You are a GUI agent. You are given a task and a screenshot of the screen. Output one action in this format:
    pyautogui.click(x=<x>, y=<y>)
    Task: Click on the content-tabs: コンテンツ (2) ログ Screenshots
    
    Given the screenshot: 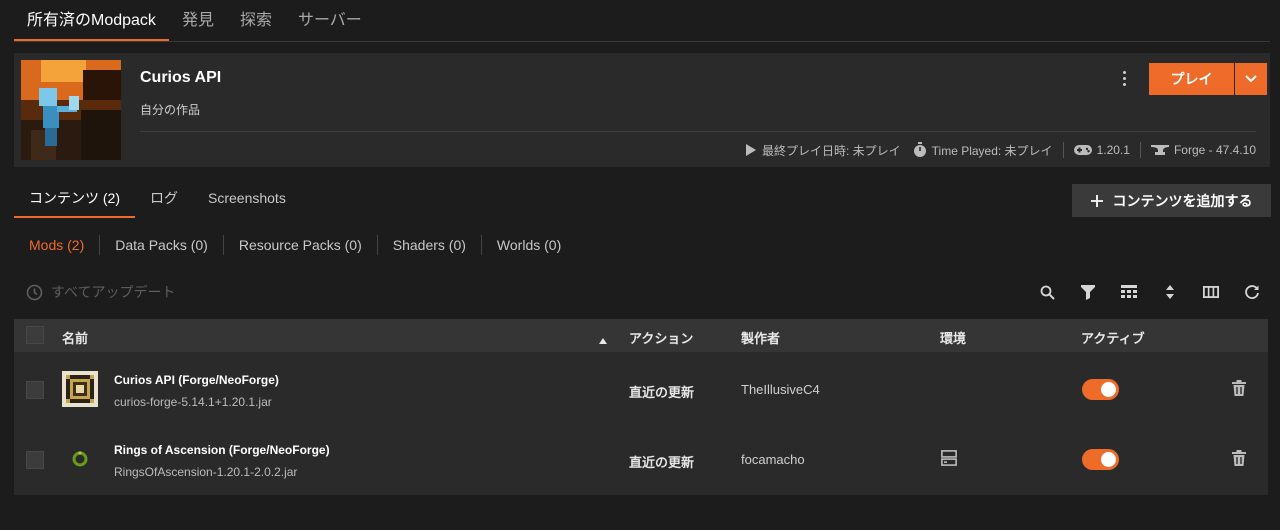 What is the action you would take?
    pyautogui.click(x=157, y=199)
    